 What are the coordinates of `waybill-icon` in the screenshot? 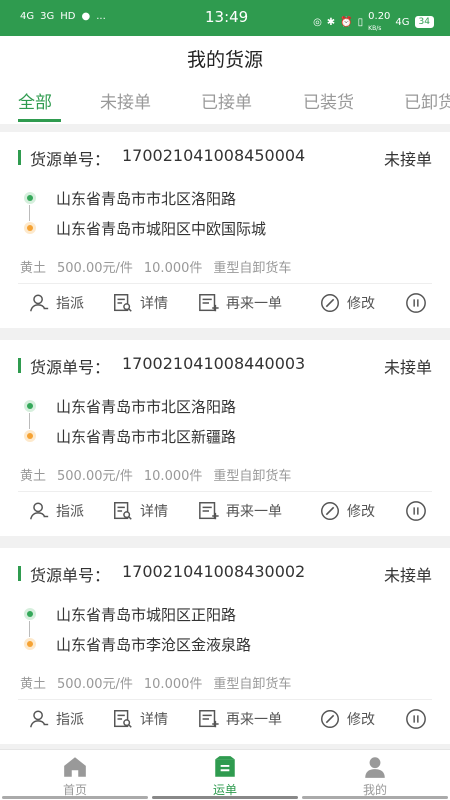 It's located at (225, 766).